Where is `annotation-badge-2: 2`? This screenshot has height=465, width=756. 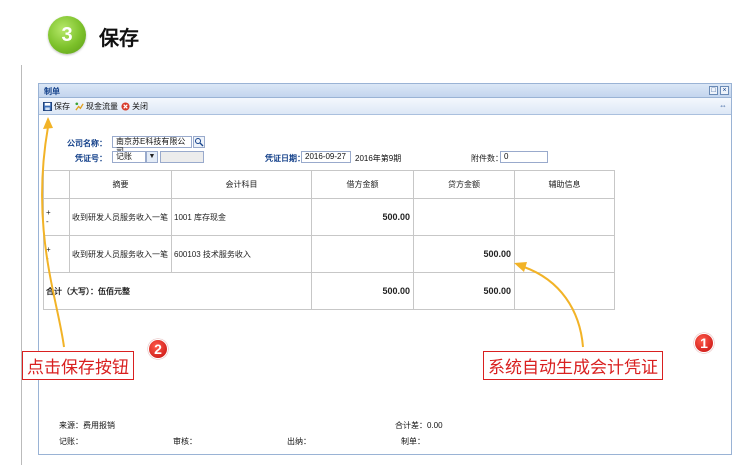
annotation-badge-2: 2 is located at coordinates (158, 349).